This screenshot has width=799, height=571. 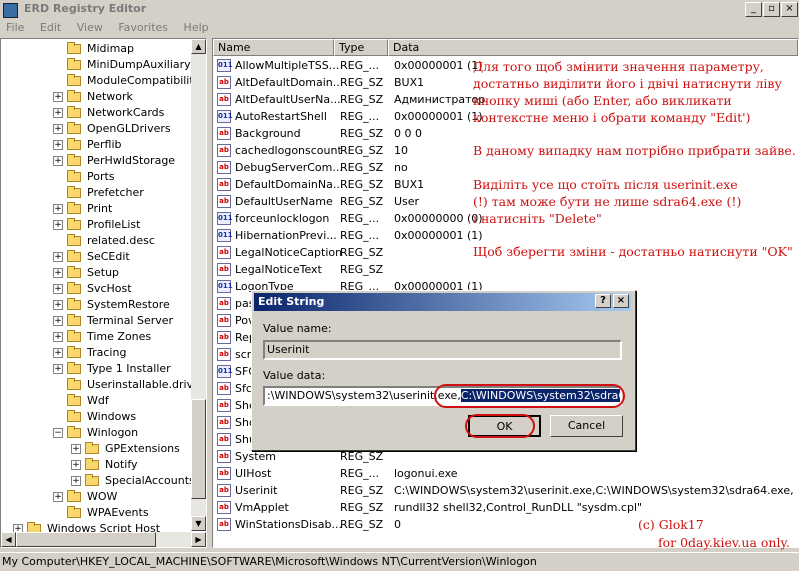 What do you see at coordinates (500, 426) in the screenshot?
I see `highlight-oval-ok` at bounding box center [500, 426].